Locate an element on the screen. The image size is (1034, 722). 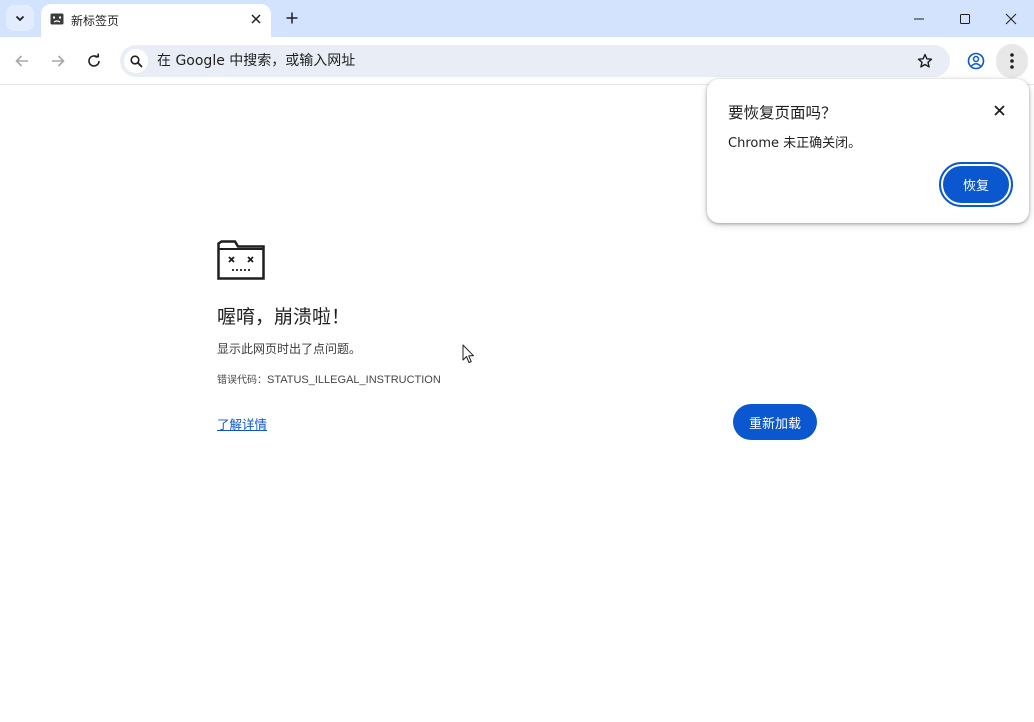
plus-icon is located at coordinates (292, 18).